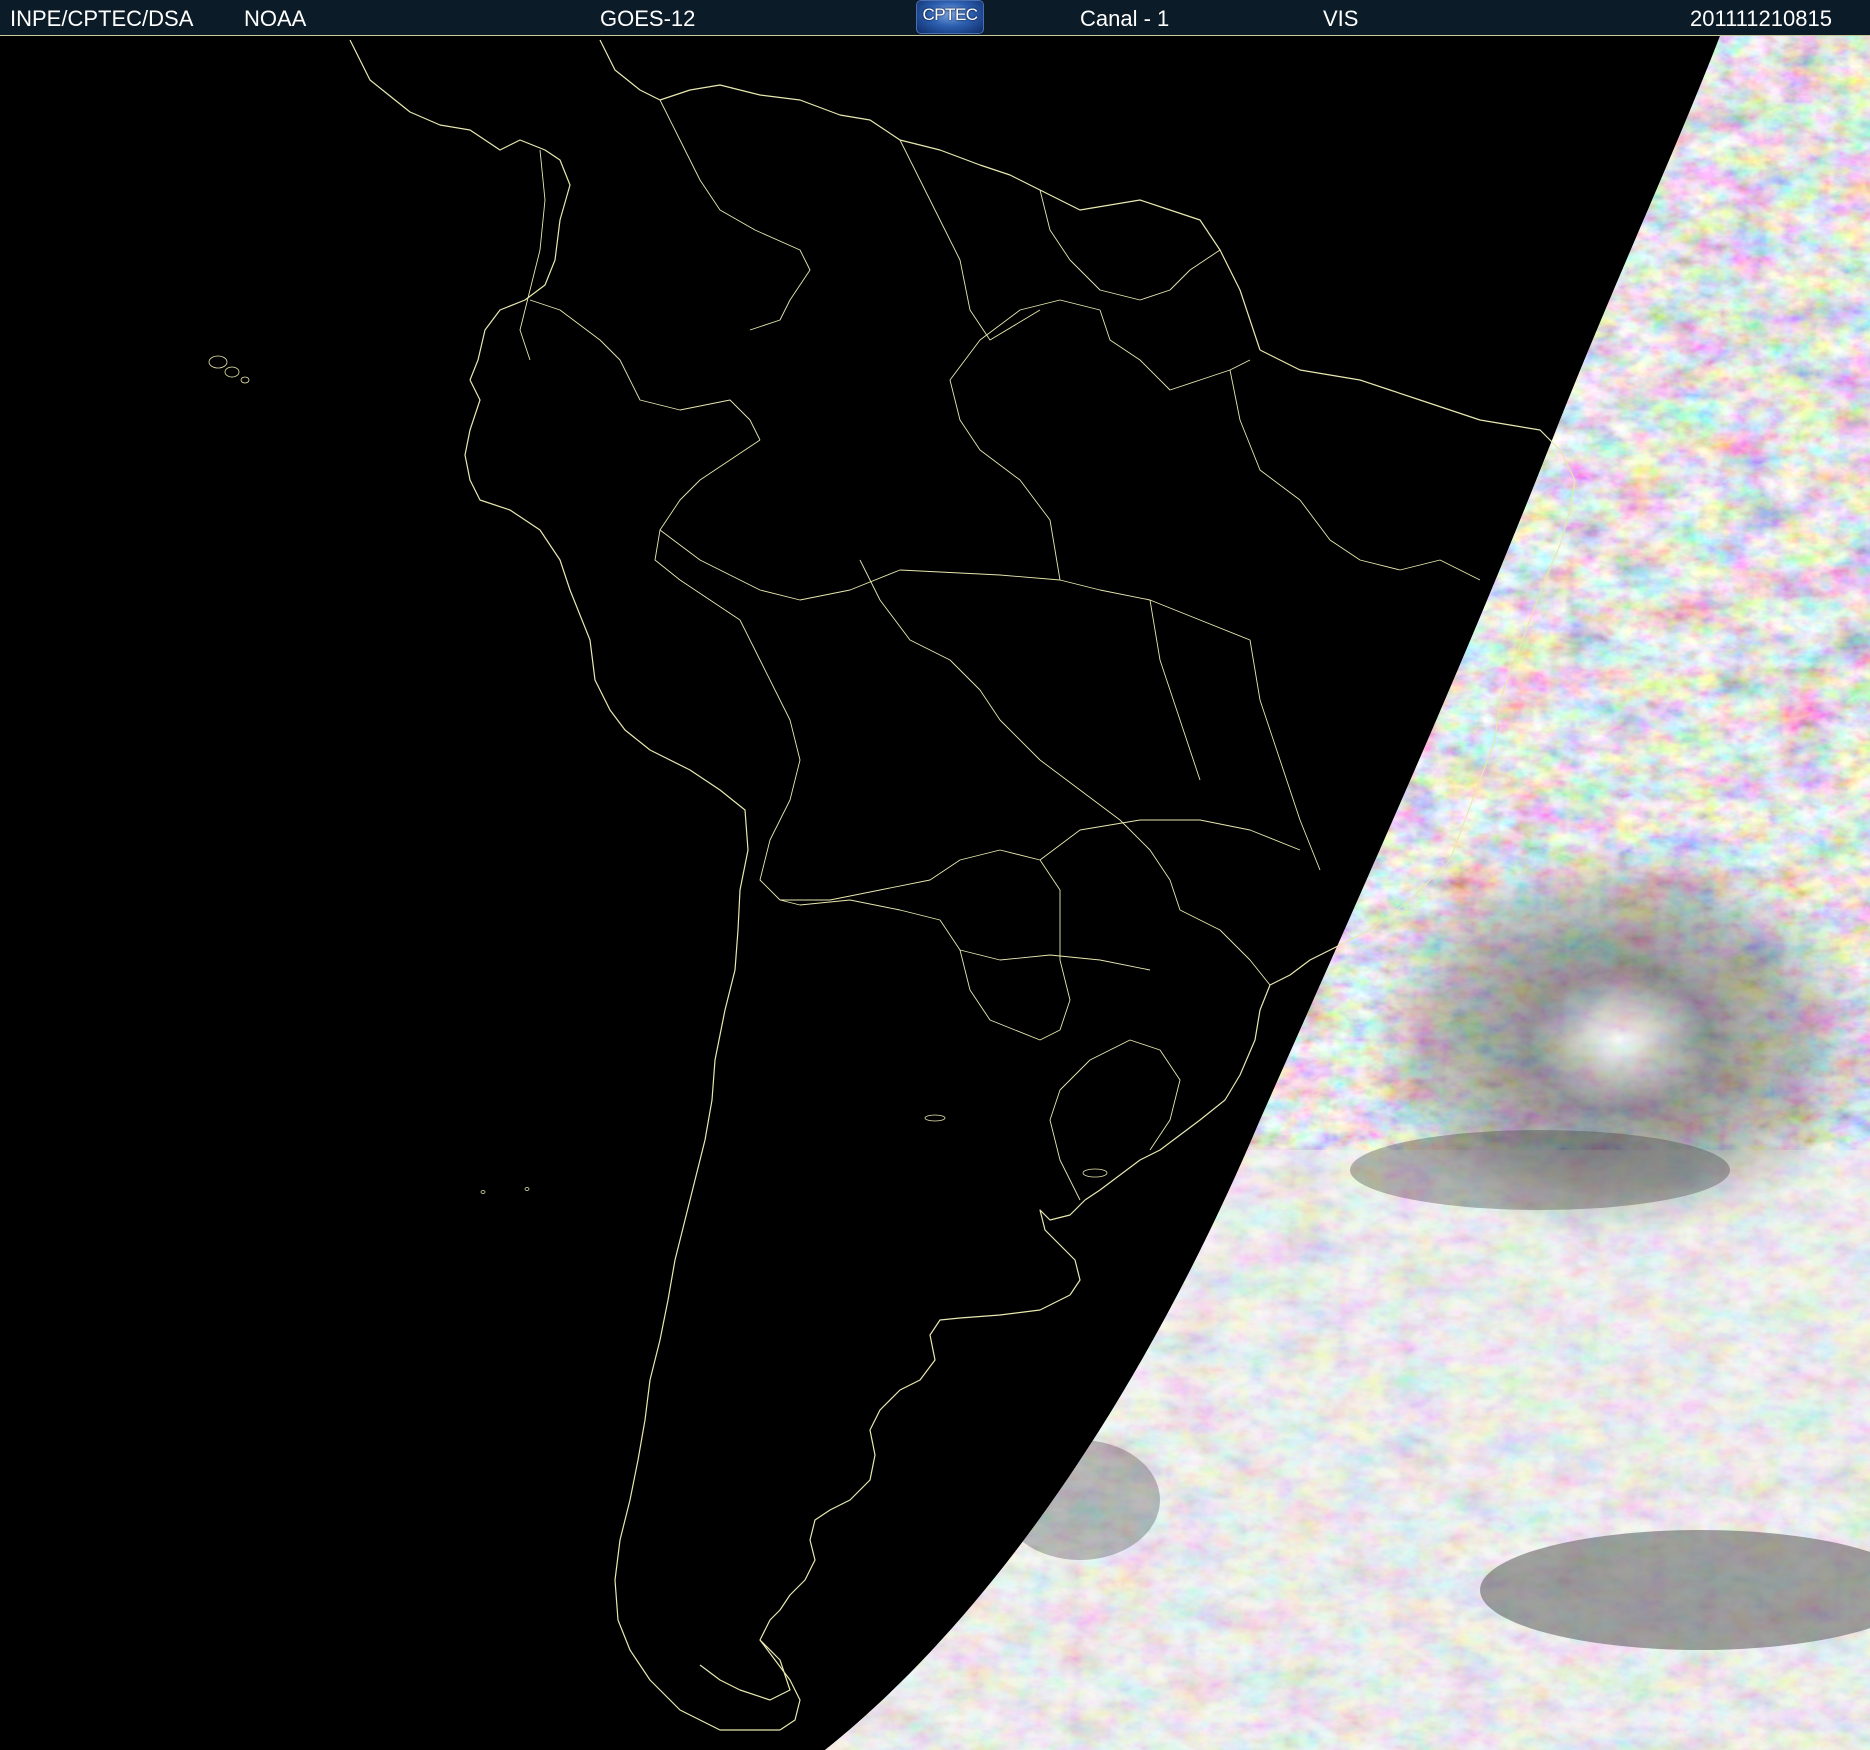 The image size is (1870, 1750). I want to click on institution-label: INPE/CPTEC/DSA, so click(102, 18).